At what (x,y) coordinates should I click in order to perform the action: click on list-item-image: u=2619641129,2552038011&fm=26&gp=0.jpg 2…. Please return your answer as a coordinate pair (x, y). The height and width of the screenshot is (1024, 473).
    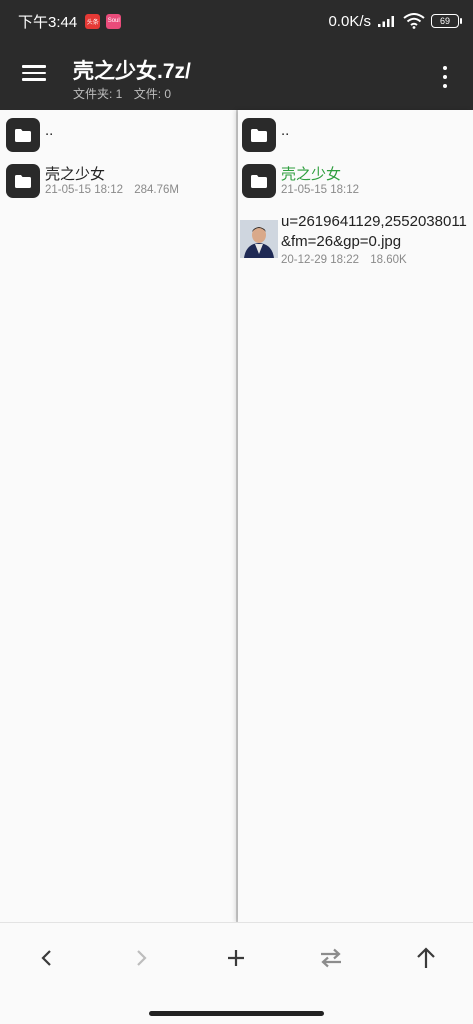
    Looking at the image, I should click on (355, 240).